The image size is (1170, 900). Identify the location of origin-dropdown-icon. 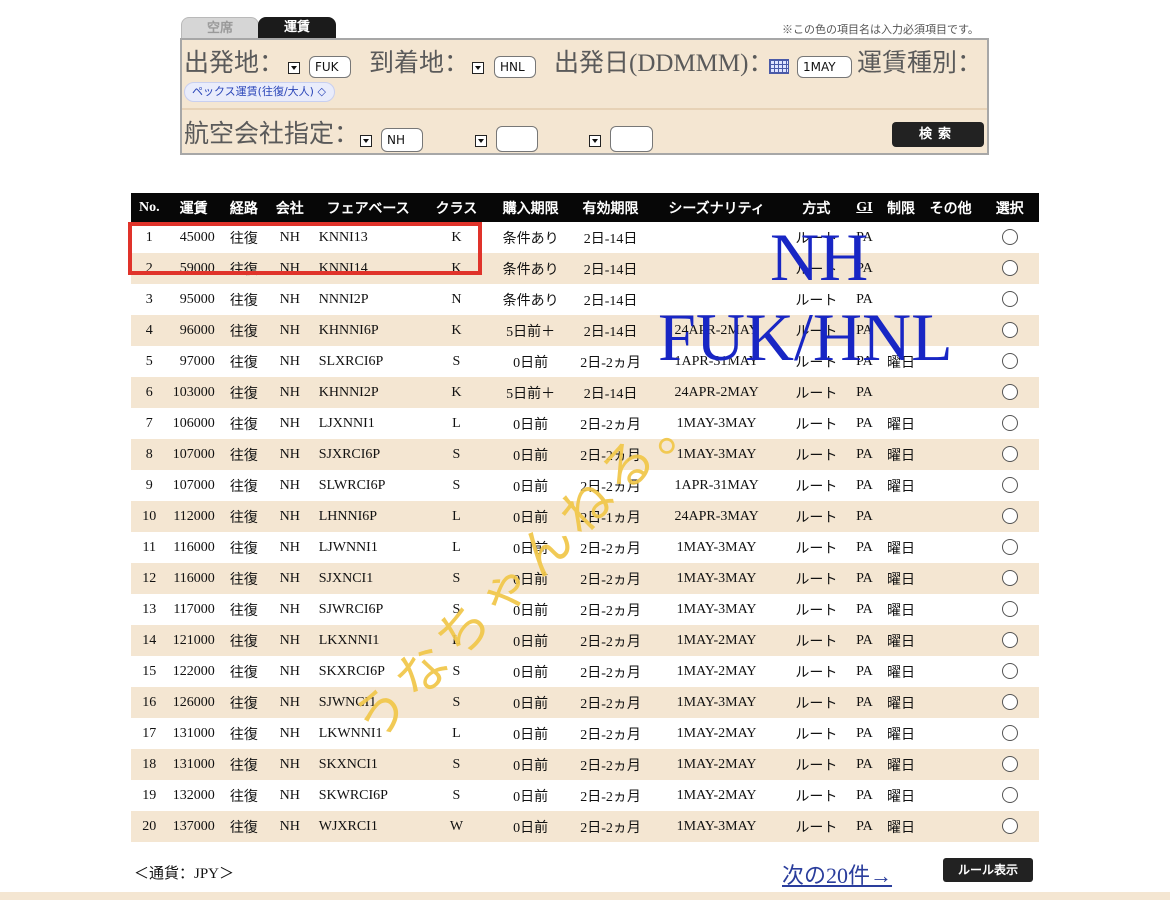
(294, 68).